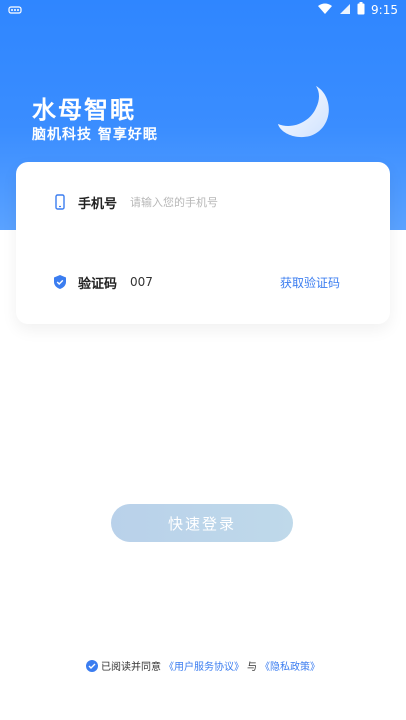  What do you see at coordinates (202, 523) in the screenshot?
I see `login-button: 快速登录` at bounding box center [202, 523].